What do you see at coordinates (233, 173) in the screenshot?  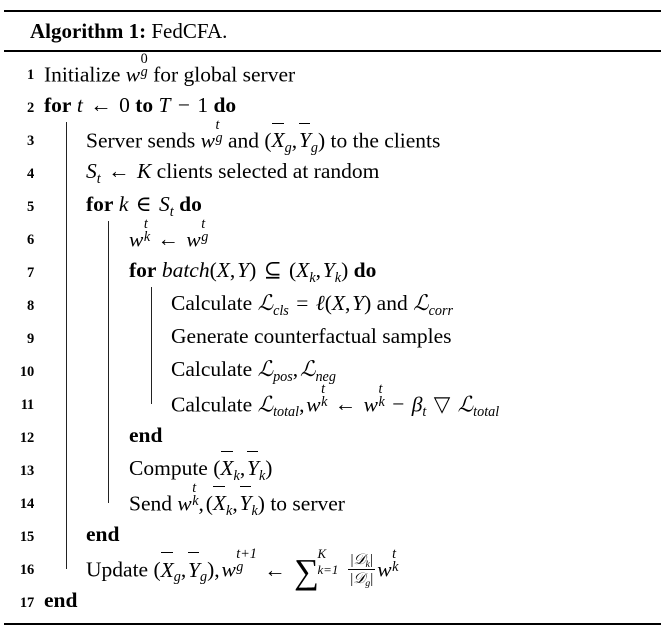 I see `line-content: St ← K clients selected at random` at bounding box center [233, 173].